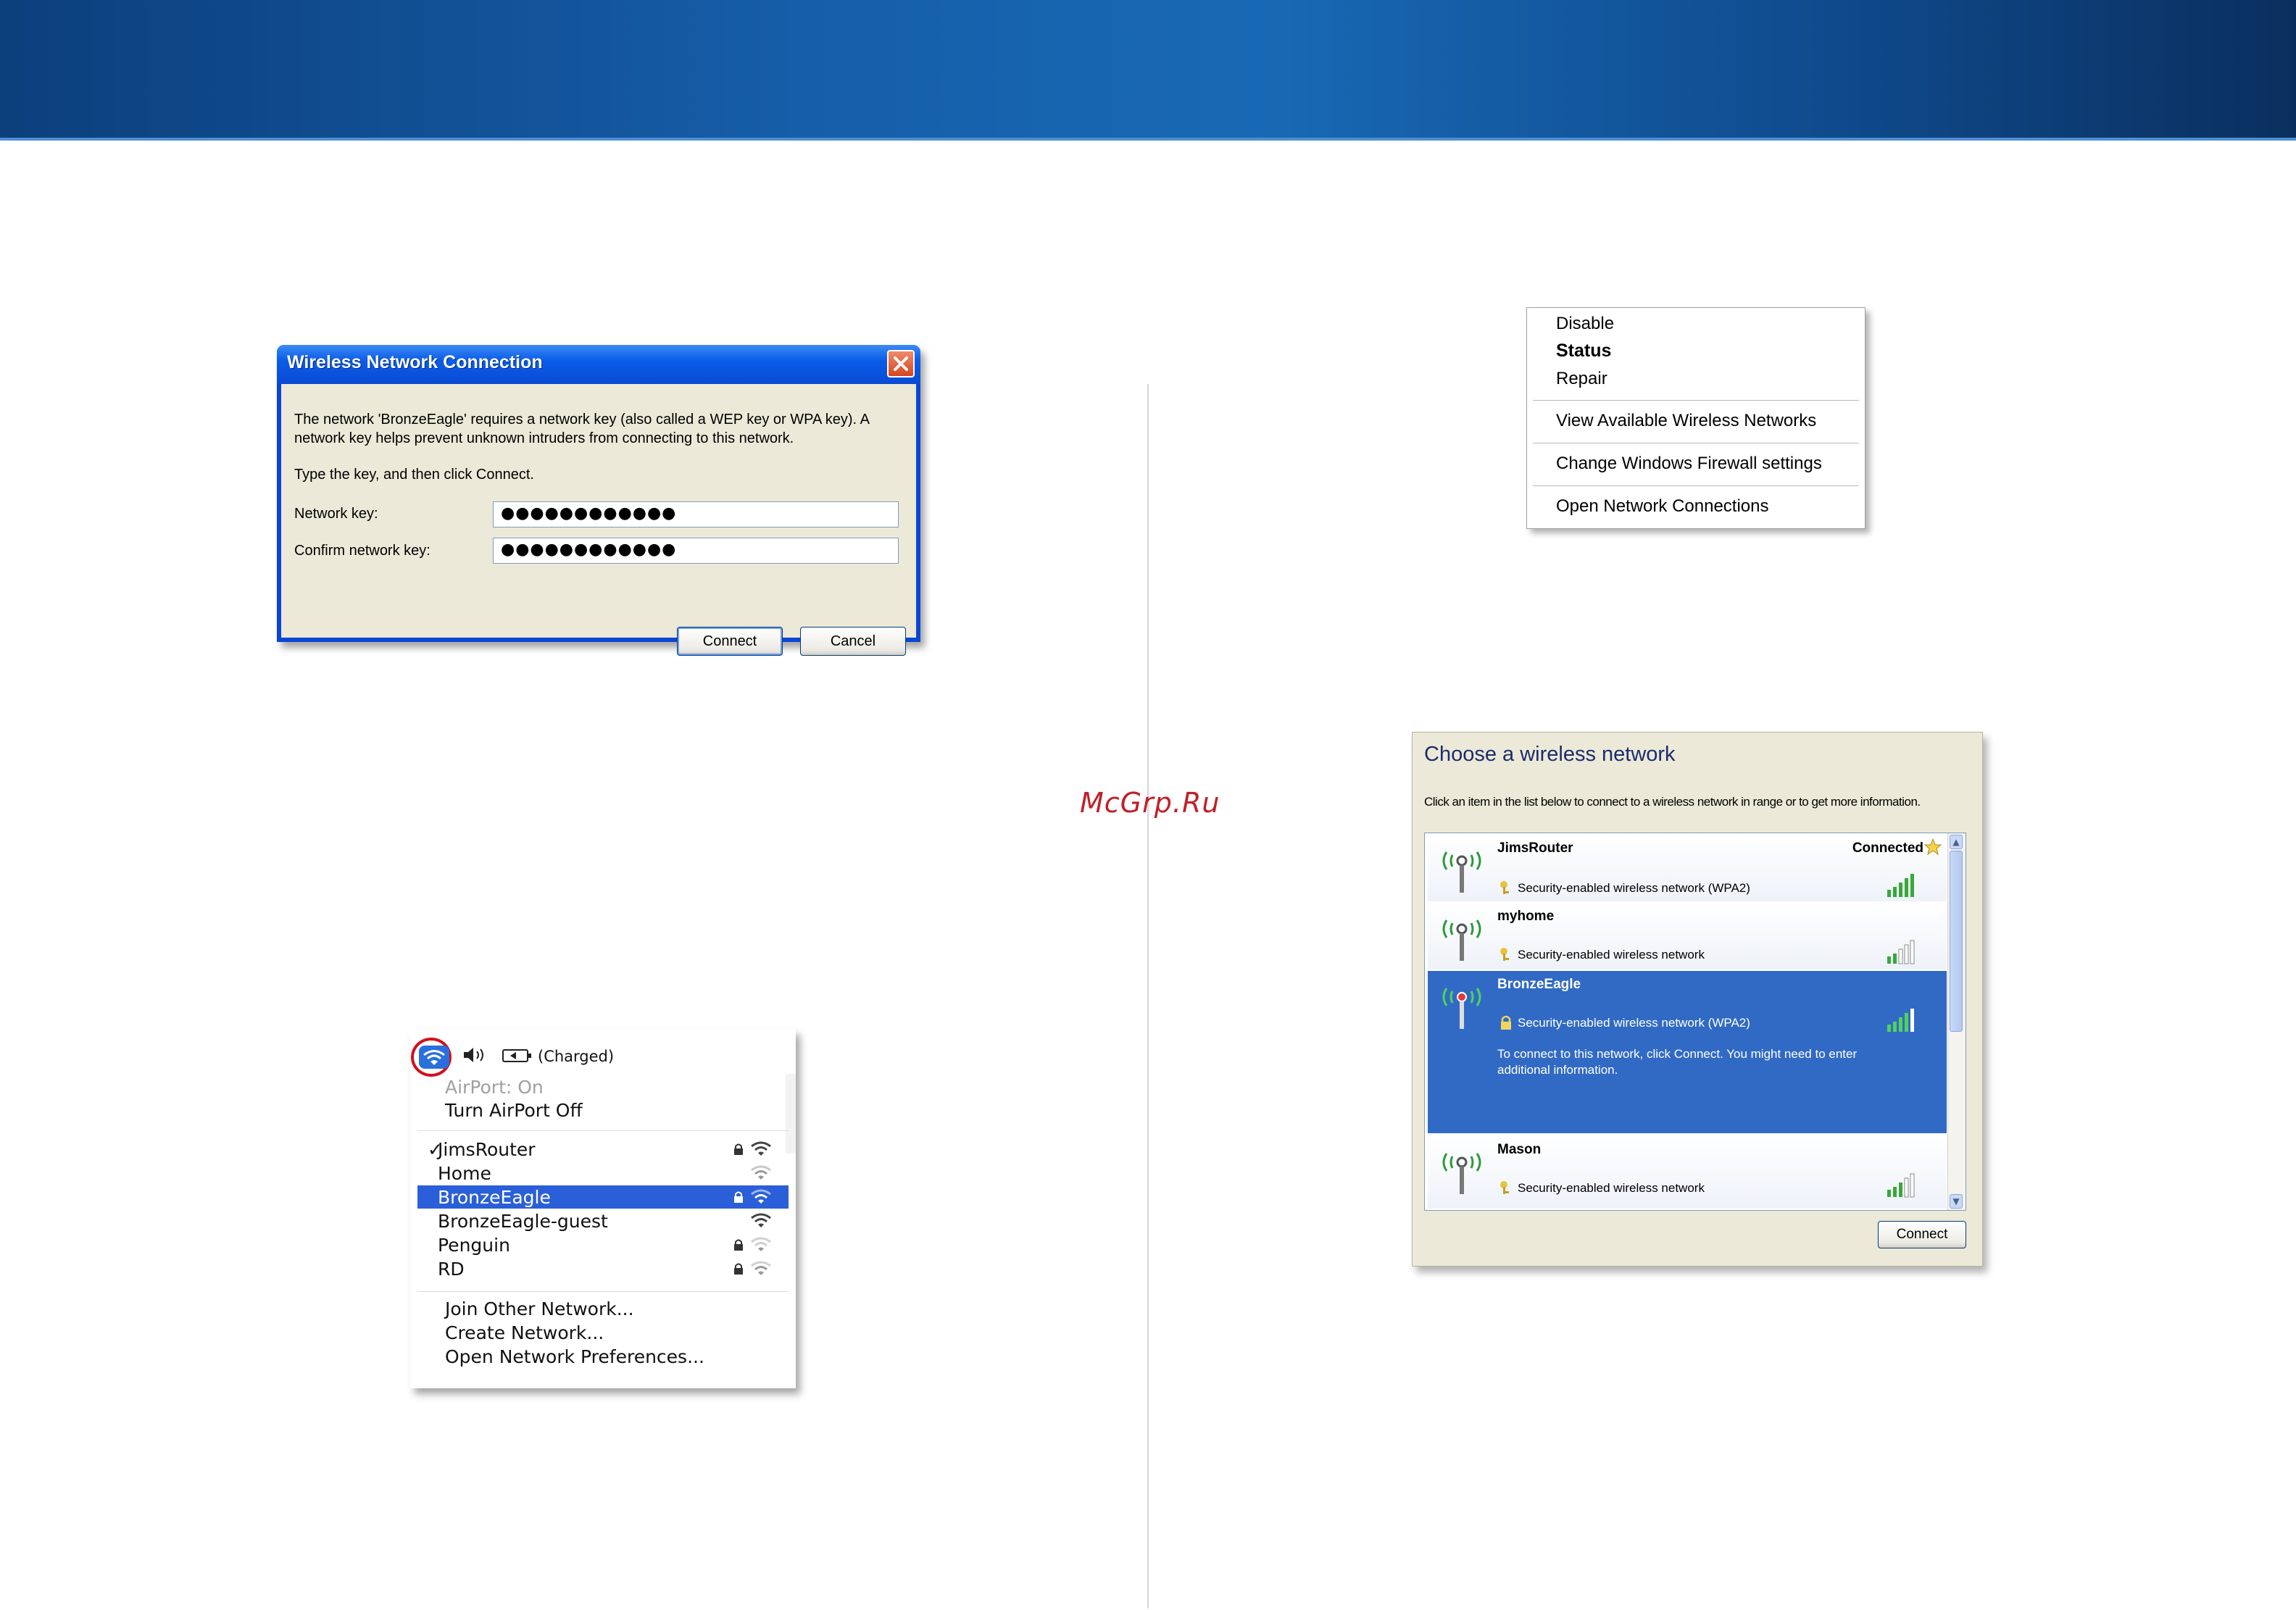 The height and width of the screenshot is (1610, 2296). I want to click on network-item-bronzeeagle-guest: BronzeEagle-guest, so click(603, 1220).